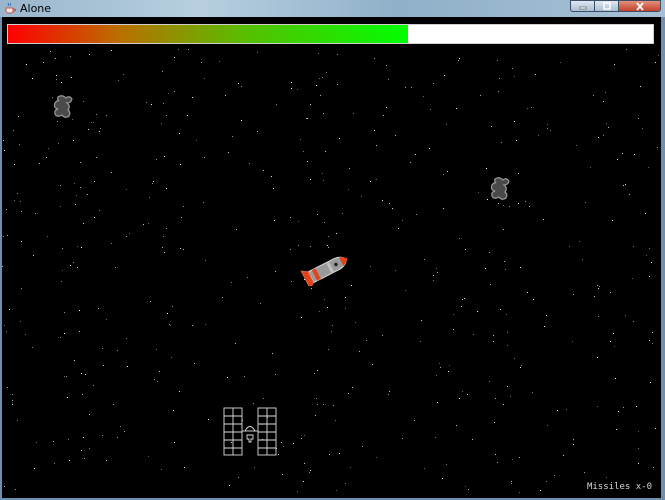 The image size is (665, 500). Describe the element at coordinates (582, 6) in the screenshot. I see `minimize-button` at that location.